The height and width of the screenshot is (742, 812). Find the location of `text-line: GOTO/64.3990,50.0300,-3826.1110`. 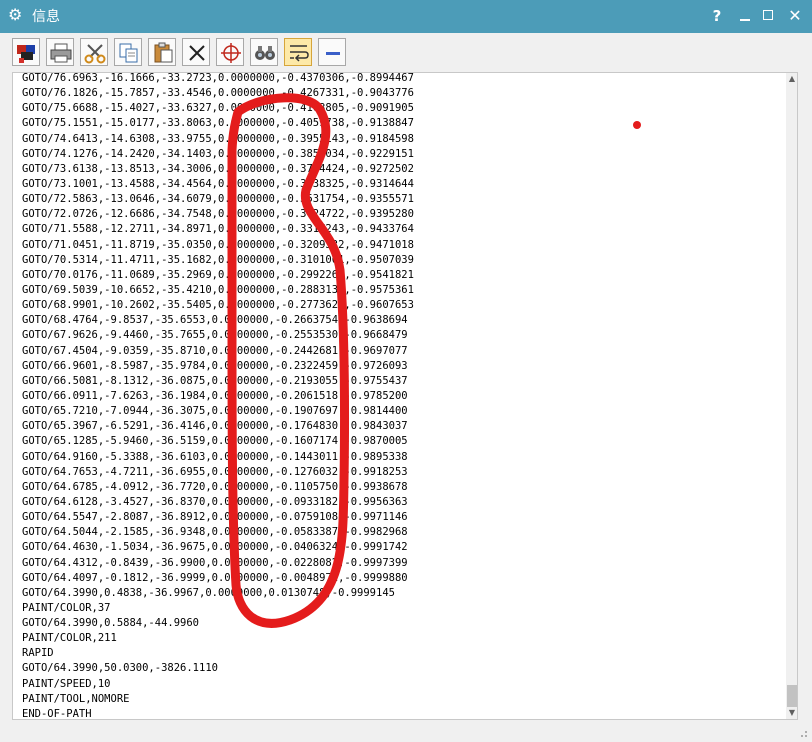

text-line: GOTO/64.3990,50.0300,-3826.1110 is located at coordinates (120, 668).